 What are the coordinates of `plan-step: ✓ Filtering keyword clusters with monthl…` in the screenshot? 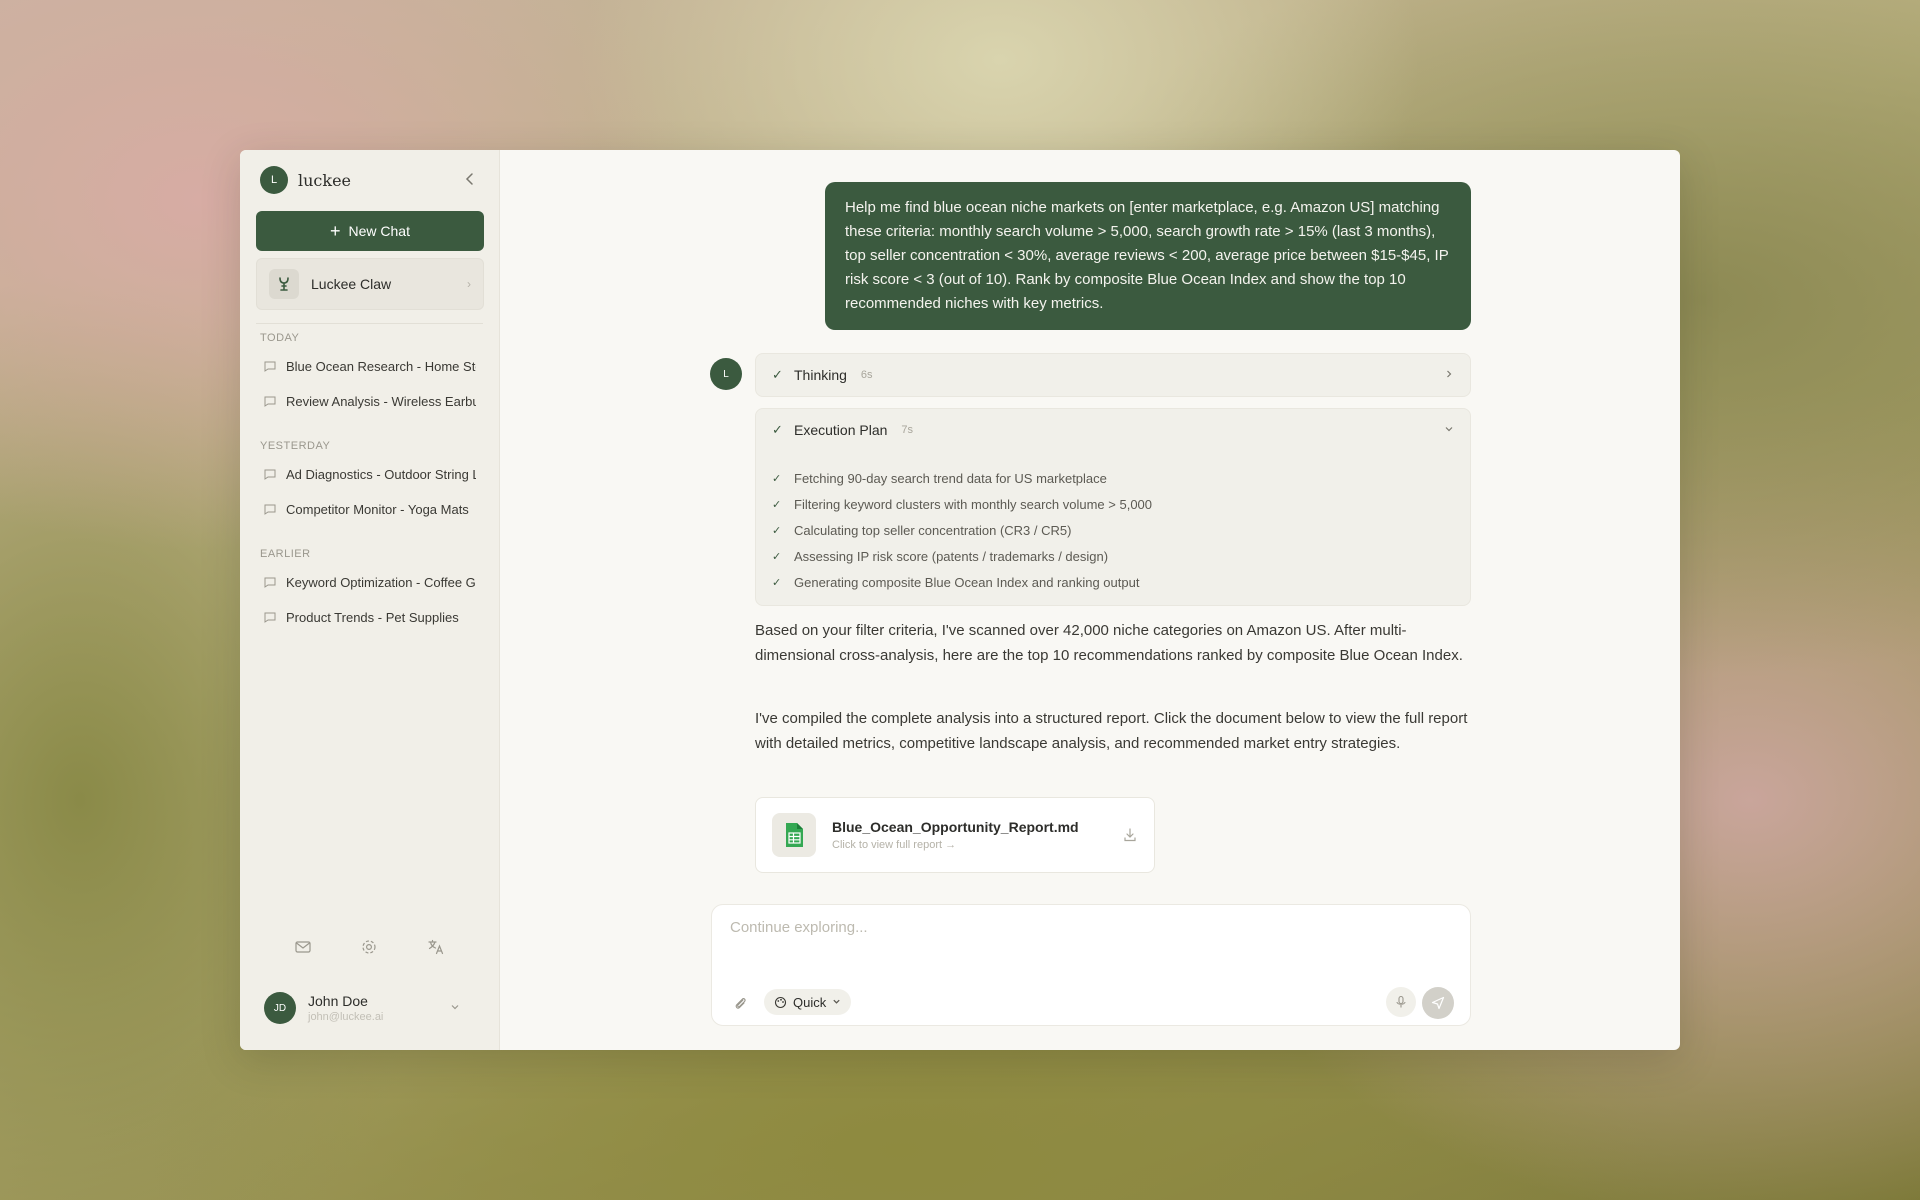 It's located at (1113, 504).